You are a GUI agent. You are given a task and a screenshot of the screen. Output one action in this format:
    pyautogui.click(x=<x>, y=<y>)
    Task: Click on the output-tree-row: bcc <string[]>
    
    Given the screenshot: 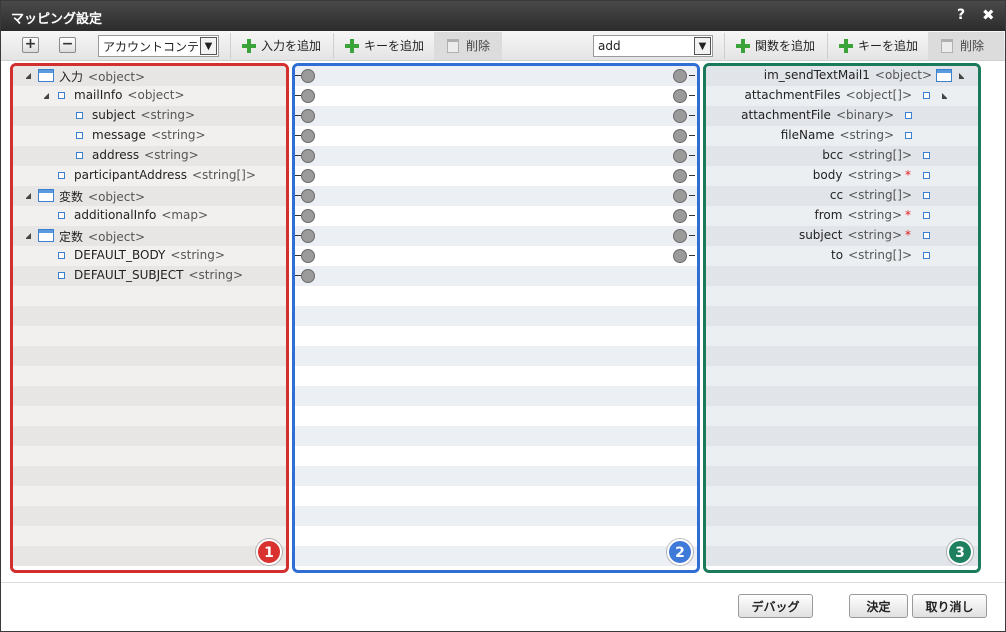 What is the action you would take?
    pyautogui.click(x=842, y=156)
    